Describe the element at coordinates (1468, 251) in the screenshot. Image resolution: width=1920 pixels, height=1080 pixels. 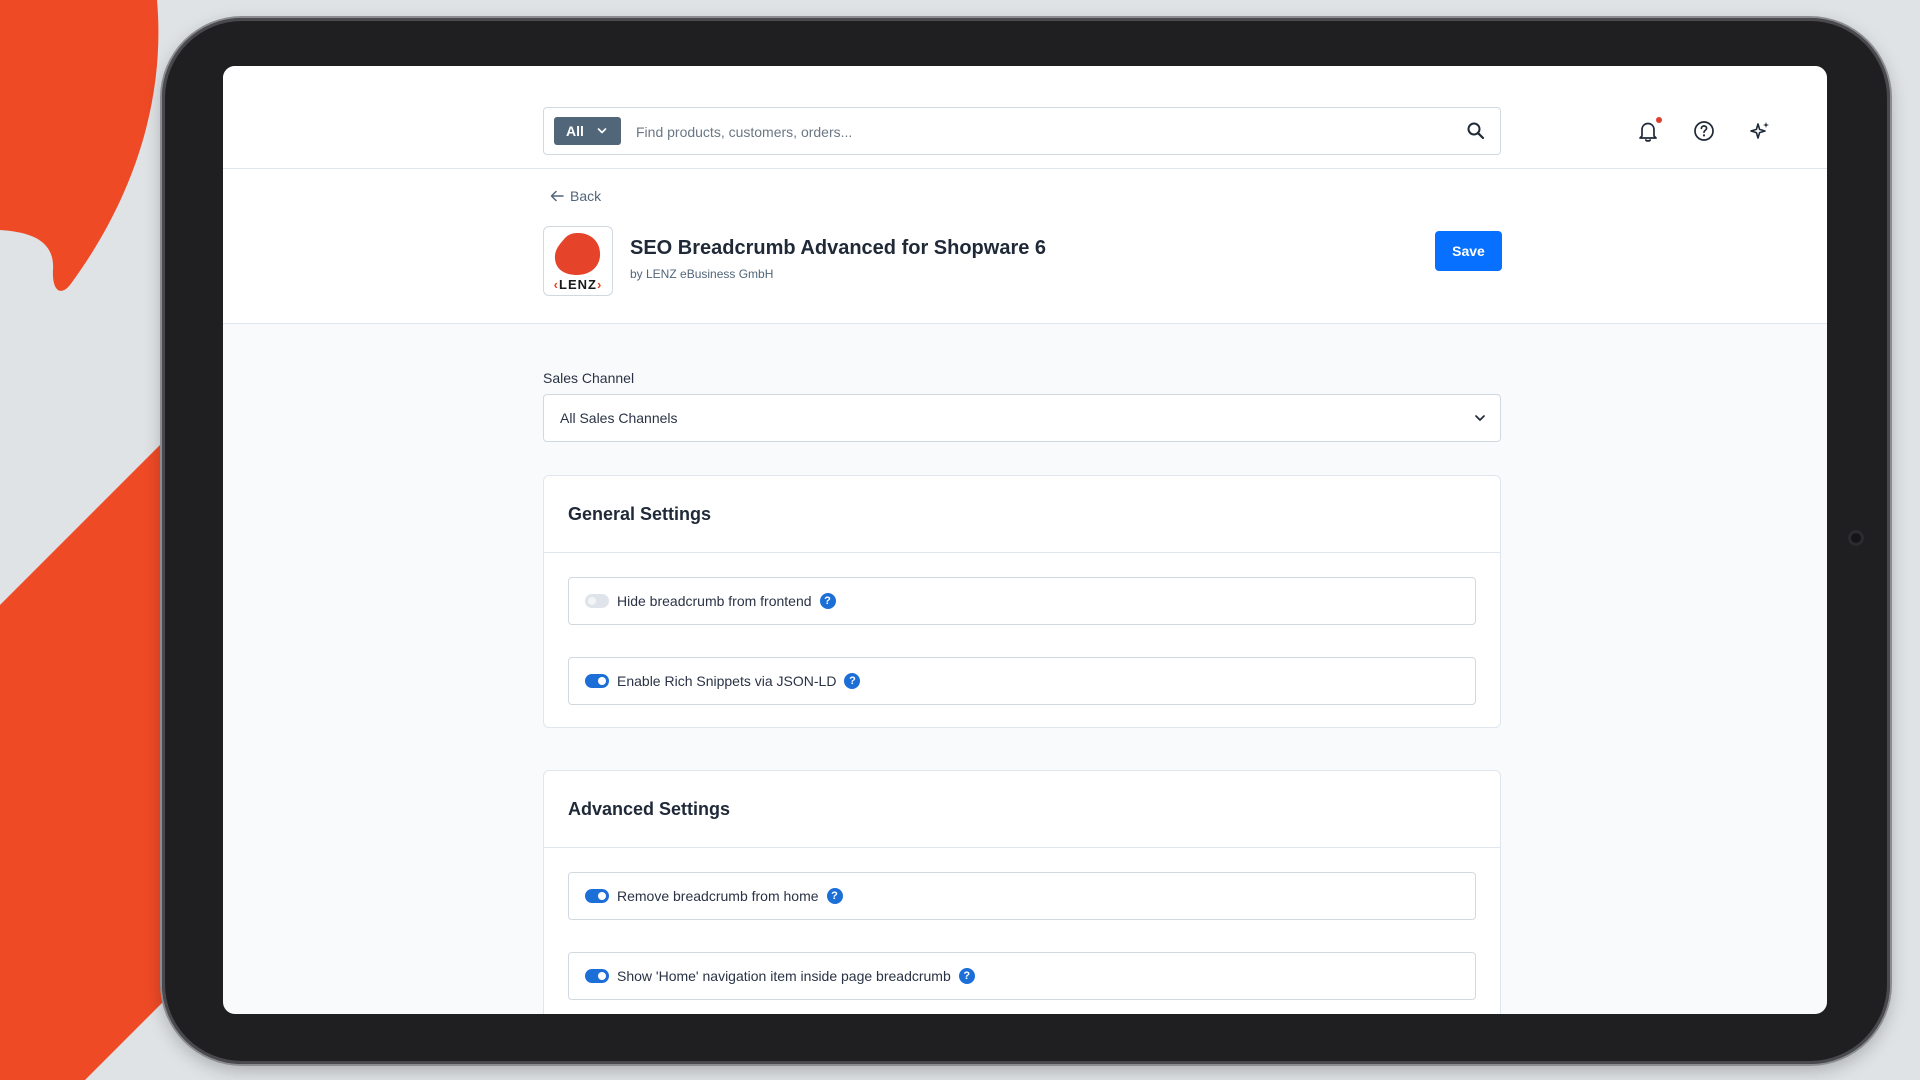
I see `save-button: Save` at that location.